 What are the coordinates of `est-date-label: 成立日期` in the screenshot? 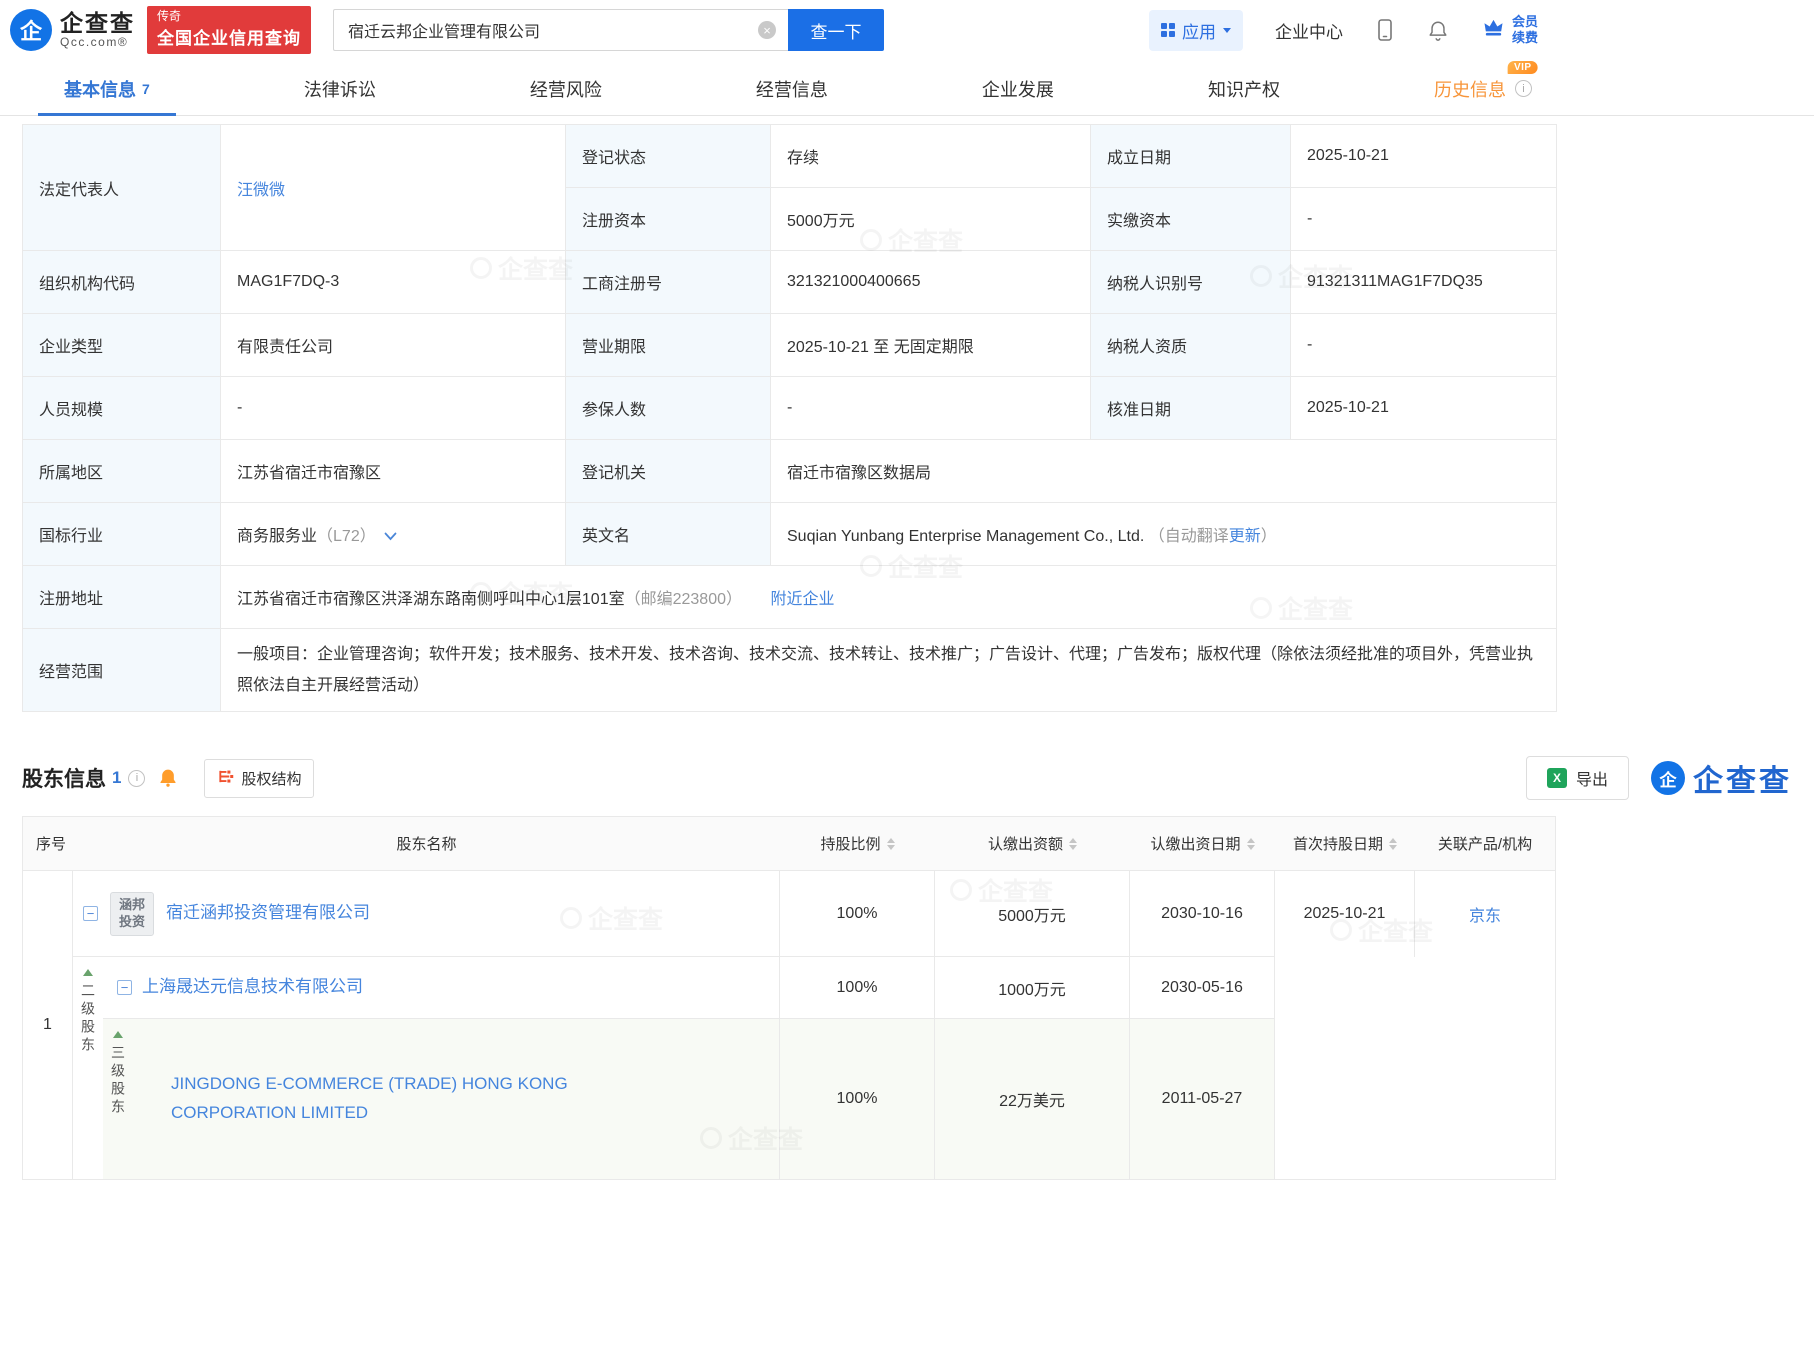 It's located at (1190, 156).